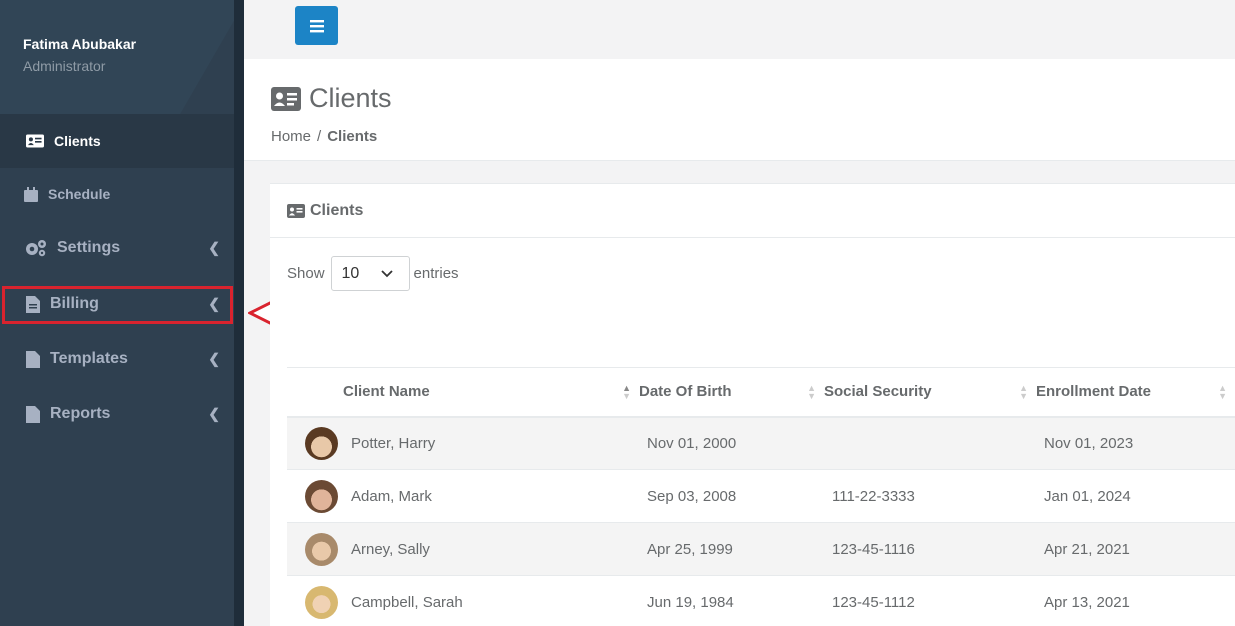  What do you see at coordinates (930, 392) in the screenshot?
I see `column-header-social-security: Social Security ▲ ▼` at bounding box center [930, 392].